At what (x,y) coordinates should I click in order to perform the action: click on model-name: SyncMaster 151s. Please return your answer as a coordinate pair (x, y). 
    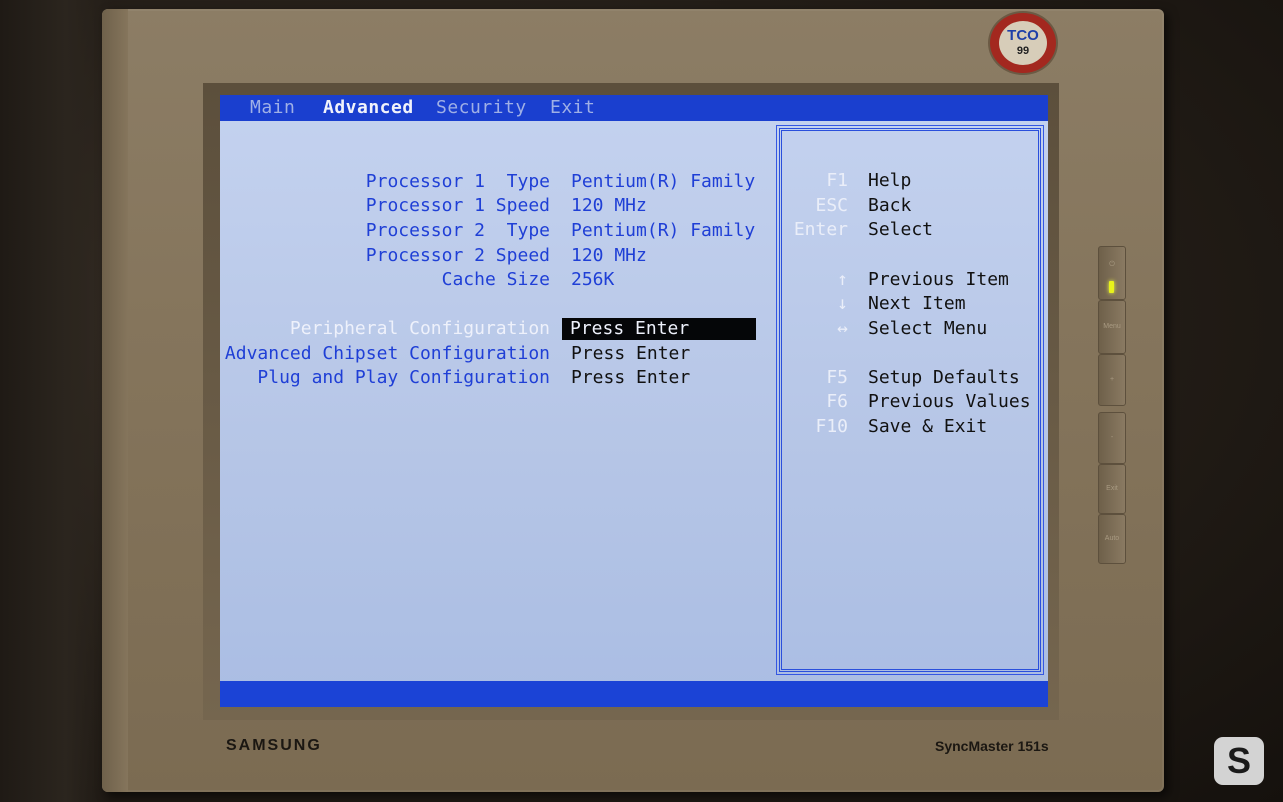
    Looking at the image, I should click on (992, 746).